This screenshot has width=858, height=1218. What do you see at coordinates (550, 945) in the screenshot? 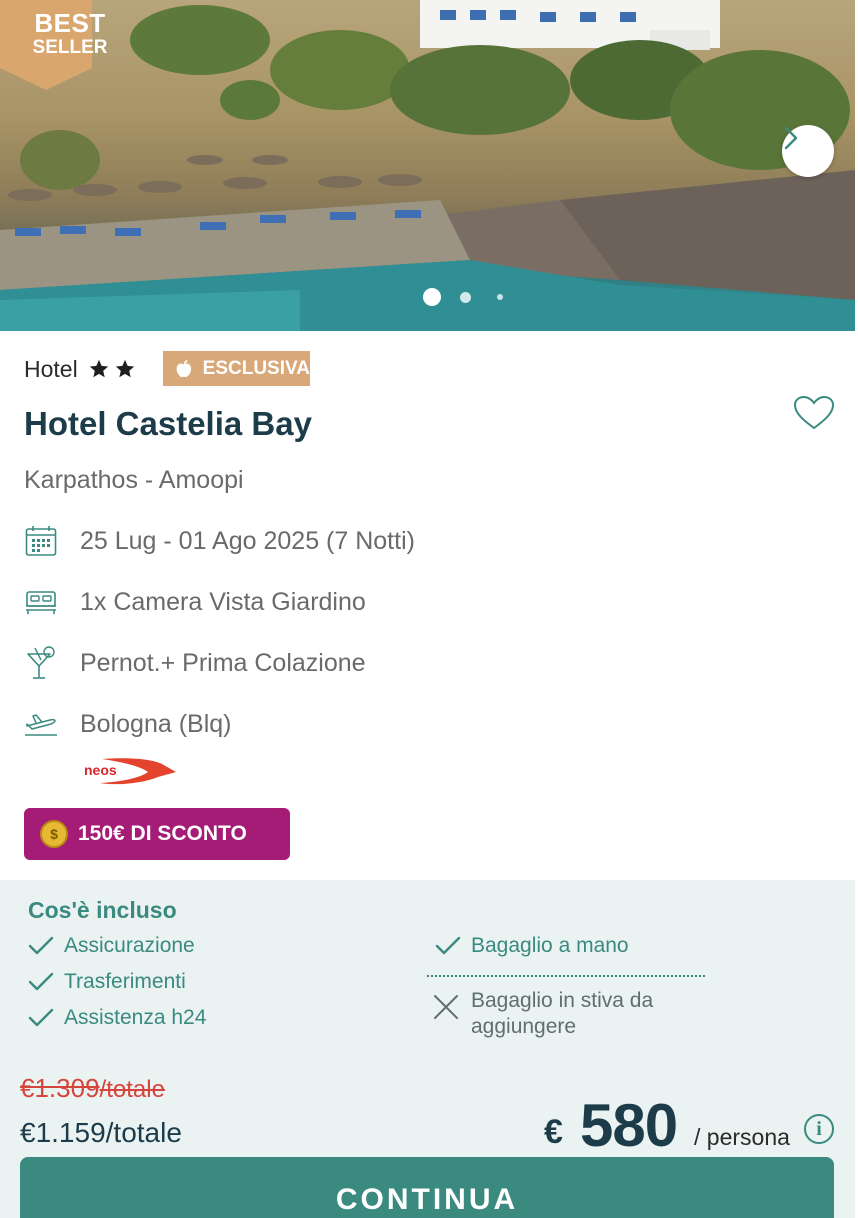
I see `included-item-label: Bagaglio a mano` at bounding box center [550, 945].